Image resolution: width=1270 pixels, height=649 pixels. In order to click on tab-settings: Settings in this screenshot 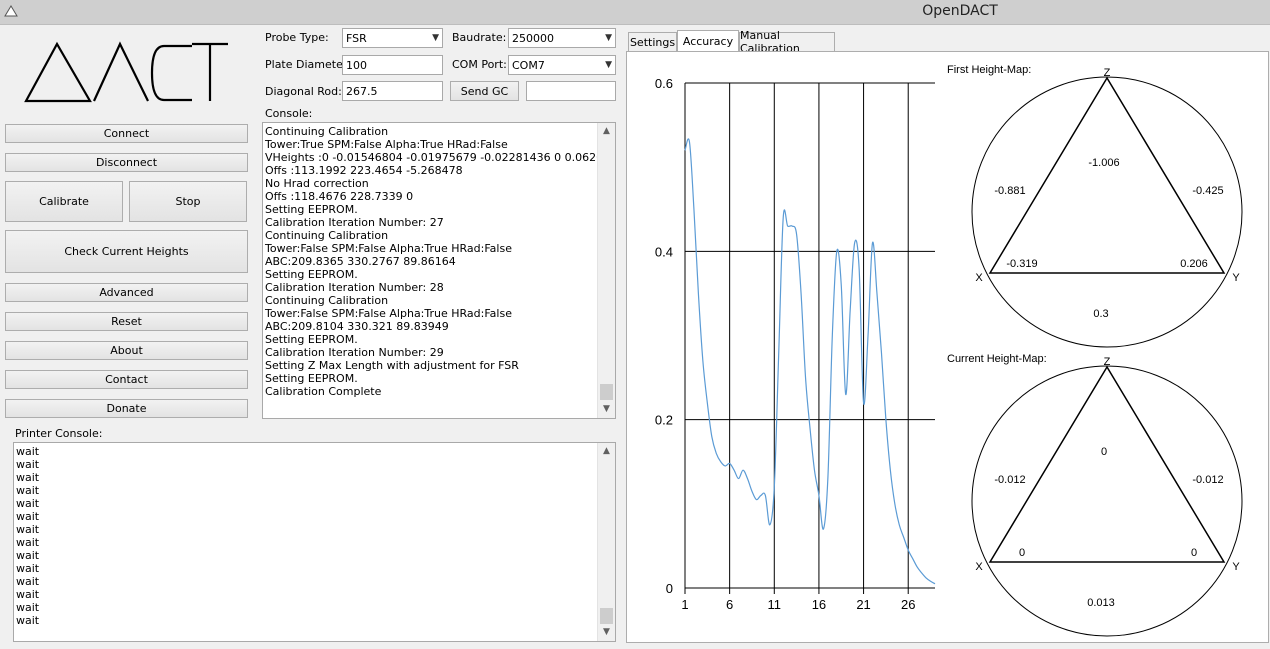, I will do `click(652, 41)`.